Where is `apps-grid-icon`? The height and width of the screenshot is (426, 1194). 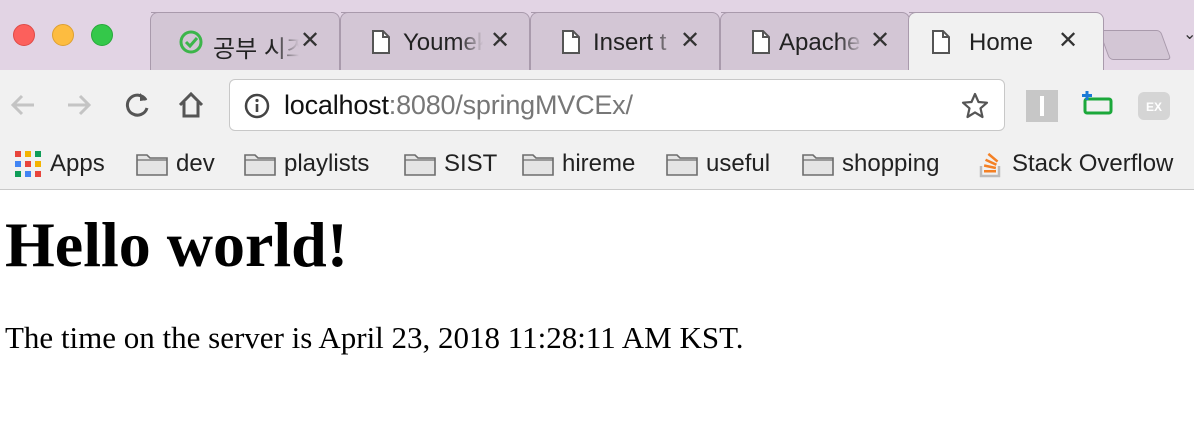 apps-grid-icon is located at coordinates (28, 164).